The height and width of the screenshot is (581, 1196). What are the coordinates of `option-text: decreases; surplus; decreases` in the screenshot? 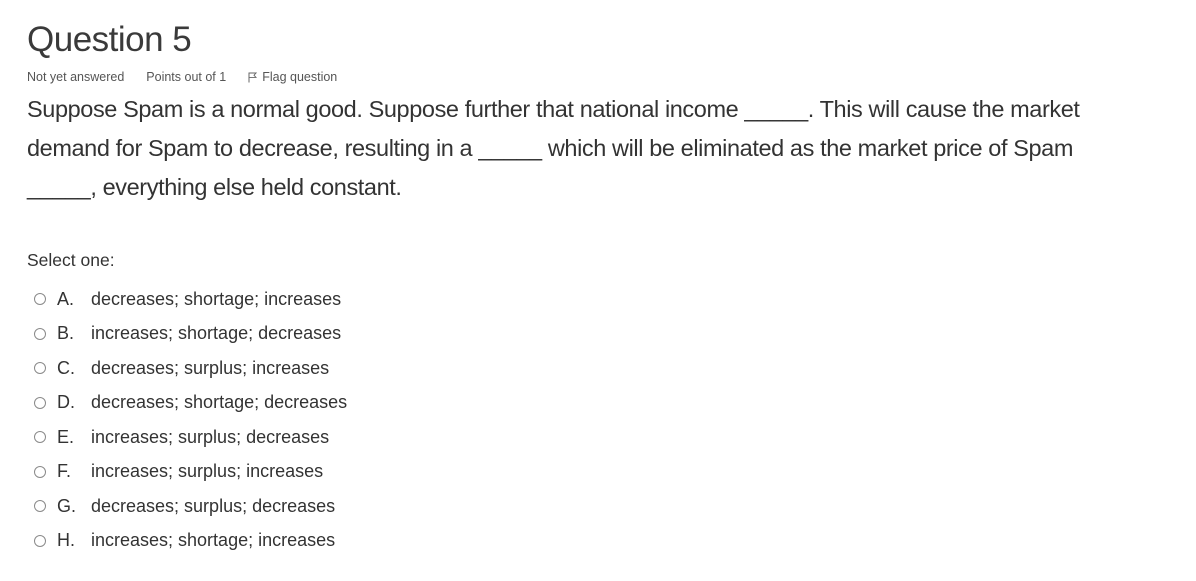 It's located at (213, 505).